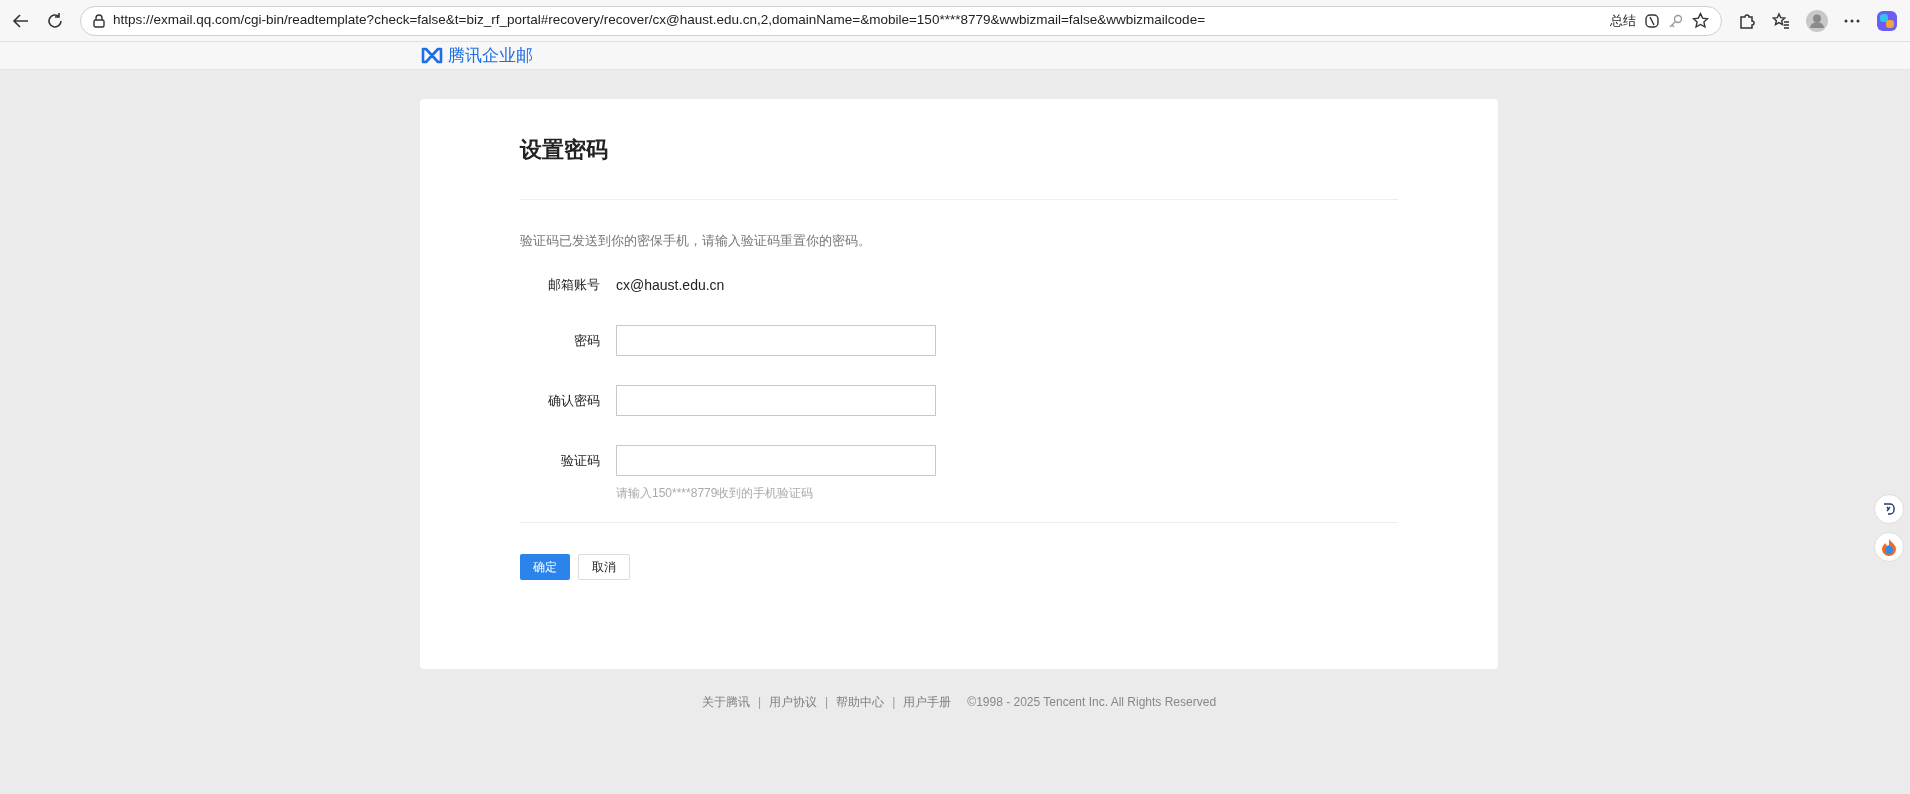 This screenshot has height=794, width=1910. What do you see at coordinates (1817, 20) in the screenshot?
I see `avatar-icon` at bounding box center [1817, 20].